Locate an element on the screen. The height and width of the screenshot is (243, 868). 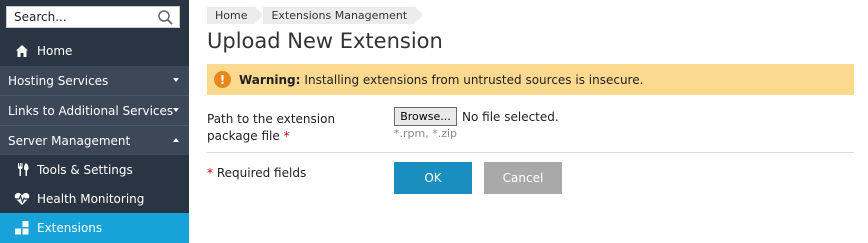
file-status: No file selected. is located at coordinates (510, 117).